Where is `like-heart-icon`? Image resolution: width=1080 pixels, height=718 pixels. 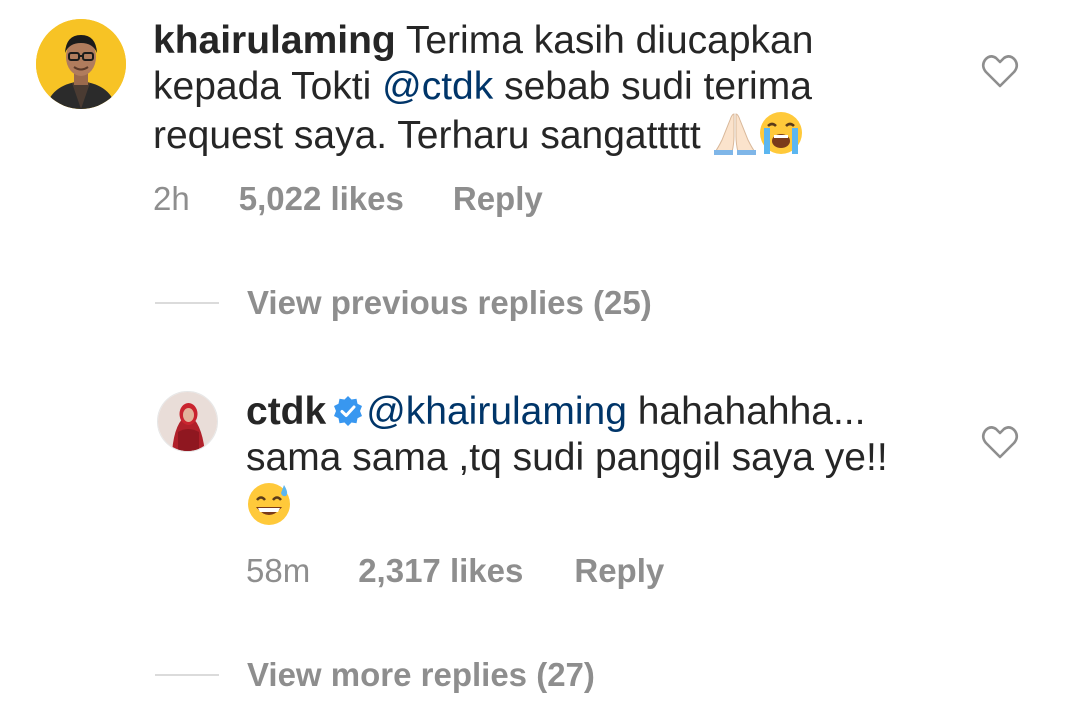 like-heart-icon is located at coordinates (1000, 72).